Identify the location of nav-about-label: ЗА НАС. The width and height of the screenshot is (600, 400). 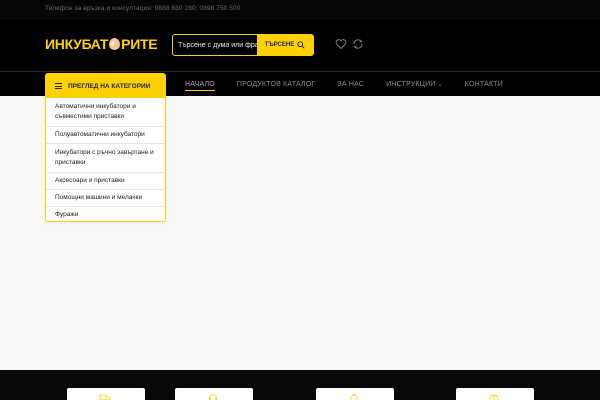
(351, 84).